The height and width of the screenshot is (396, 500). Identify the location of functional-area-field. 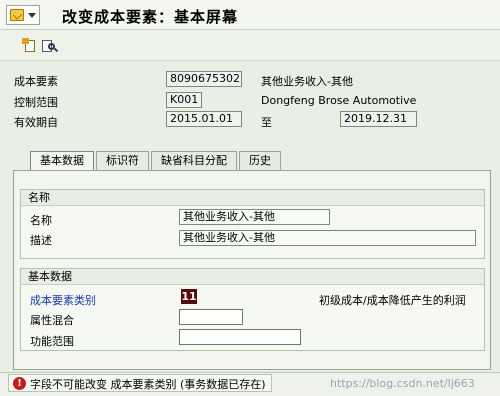
(240, 337).